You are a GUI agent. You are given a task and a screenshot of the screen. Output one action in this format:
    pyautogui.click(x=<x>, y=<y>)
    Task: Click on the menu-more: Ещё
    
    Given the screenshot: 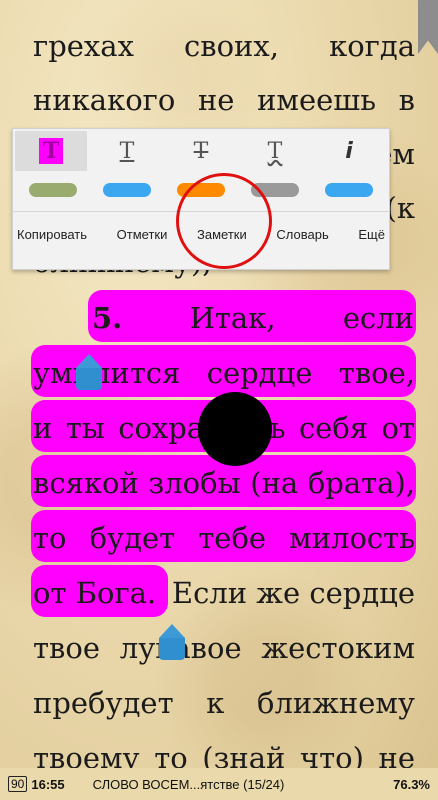 What is the action you would take?
    pyautogui.click(x=371, y=242)
    